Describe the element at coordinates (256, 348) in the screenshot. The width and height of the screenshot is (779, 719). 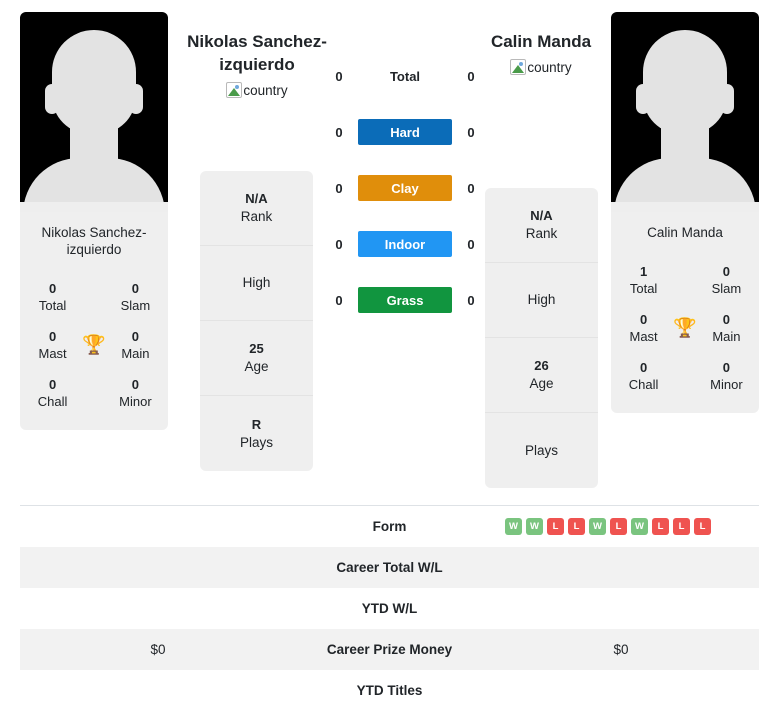
I see `info-value: 25` at that location.